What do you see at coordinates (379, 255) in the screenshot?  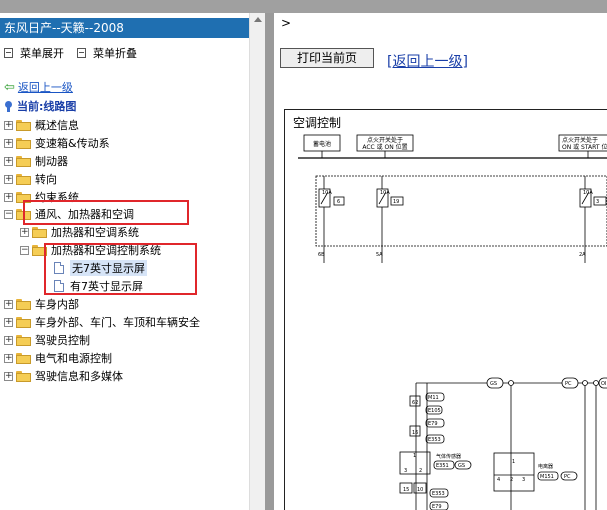 I see `svg-text: 5A` at bounding box center [379, 255].